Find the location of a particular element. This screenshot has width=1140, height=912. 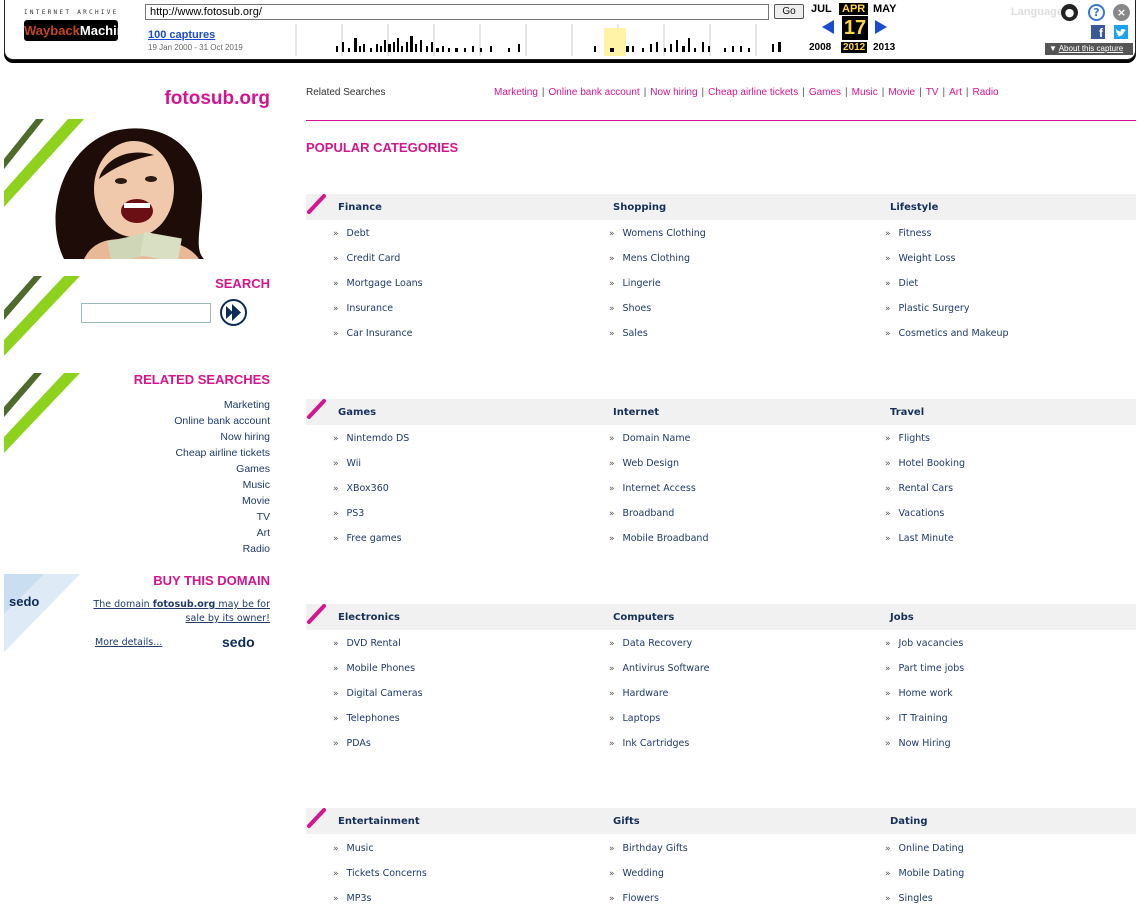

category-item: » Insurance is located at coordinates (363, 308).